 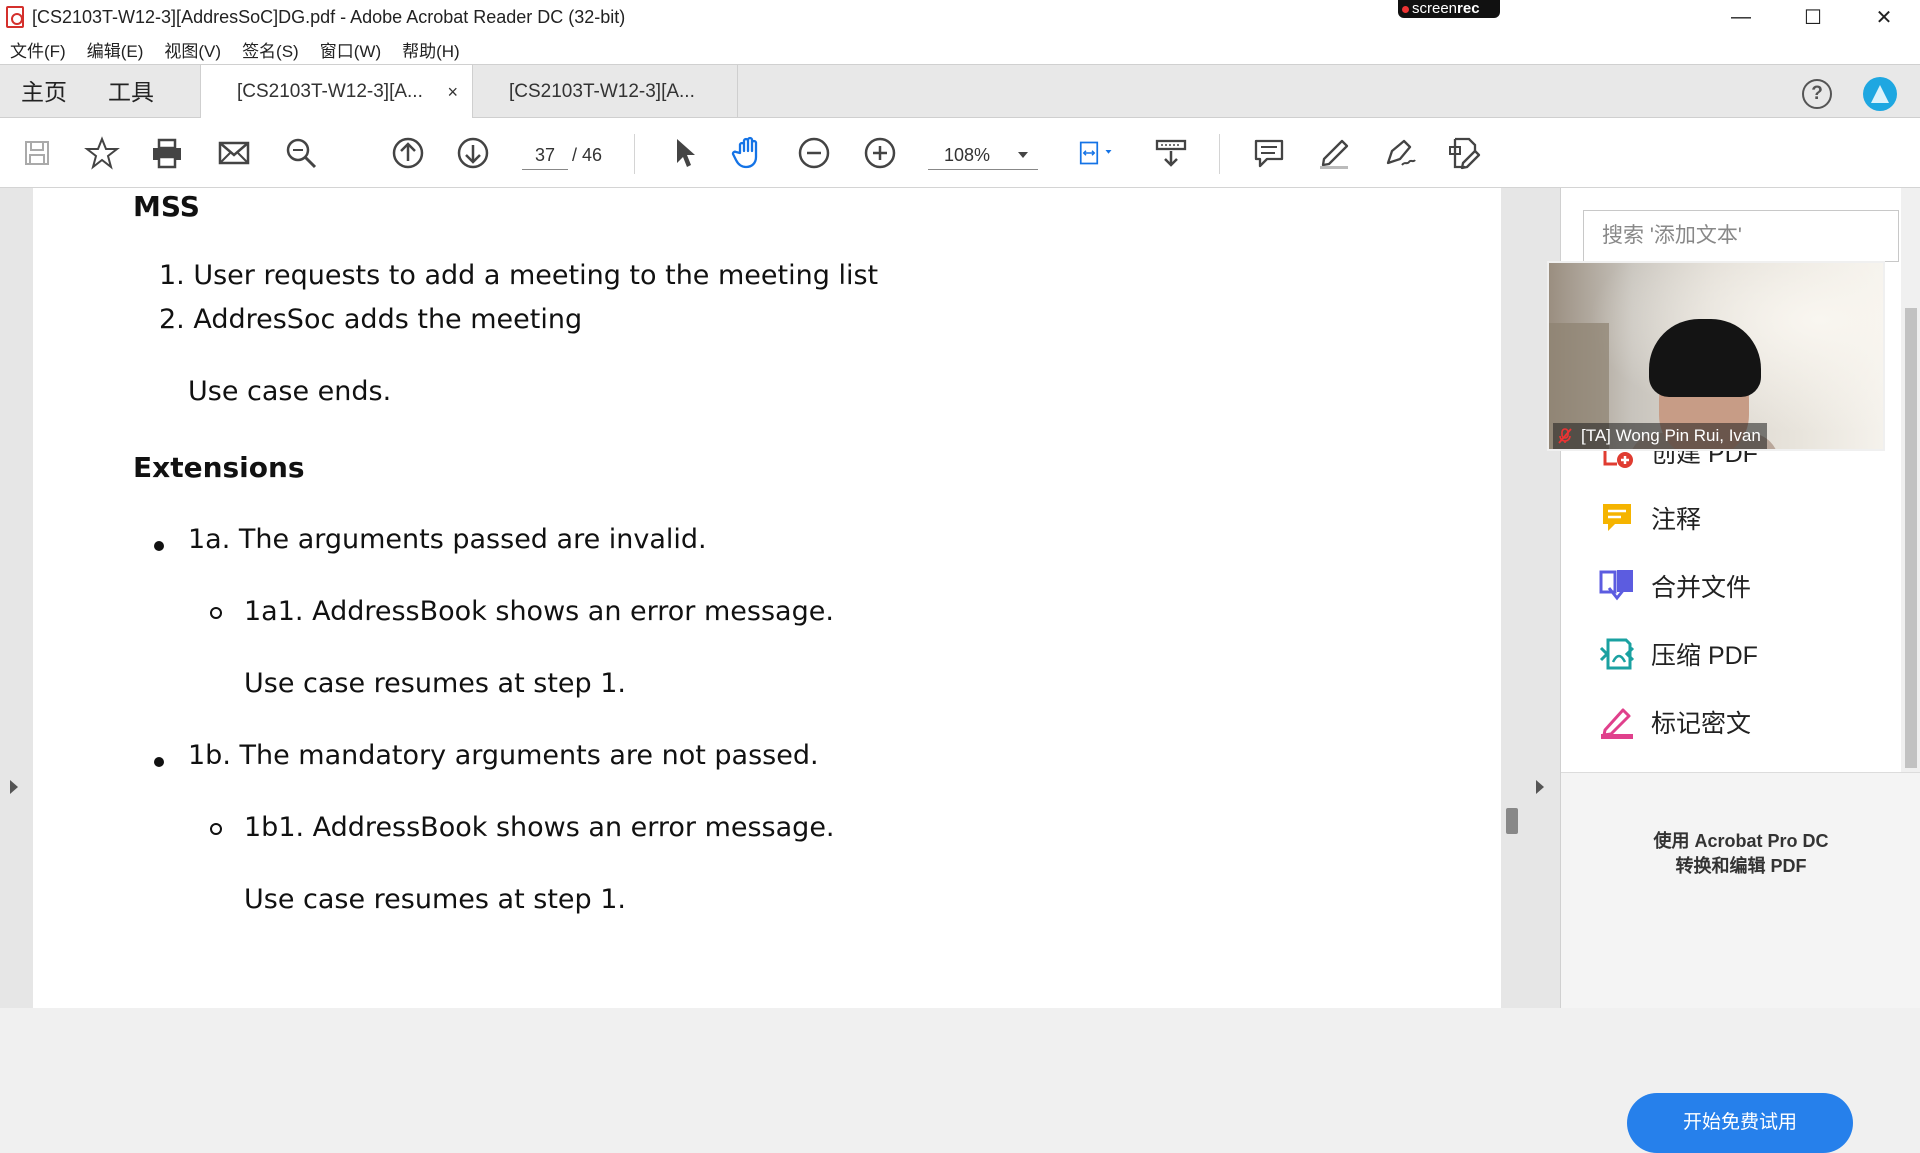 I want to click on sign-icon, so click(x=1401, y=152).